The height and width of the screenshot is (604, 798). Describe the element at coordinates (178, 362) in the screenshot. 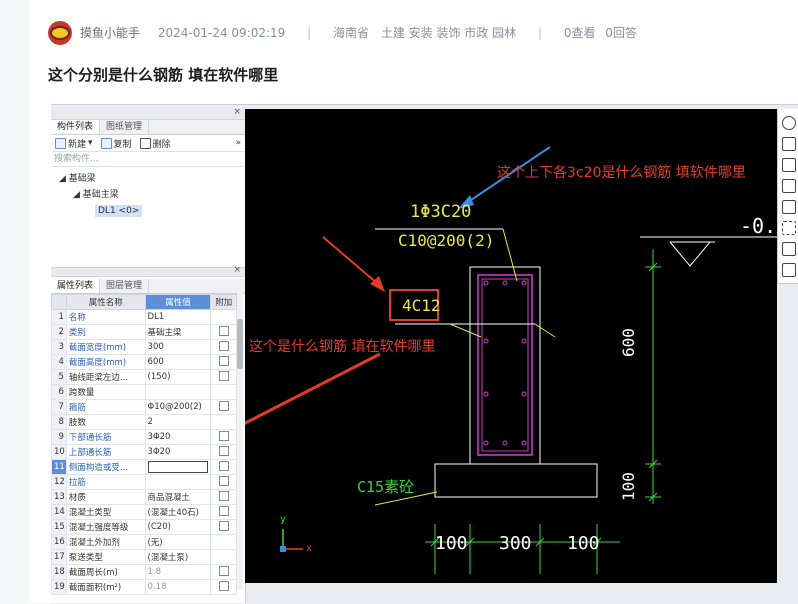

I see `property-value: 600` at that location.